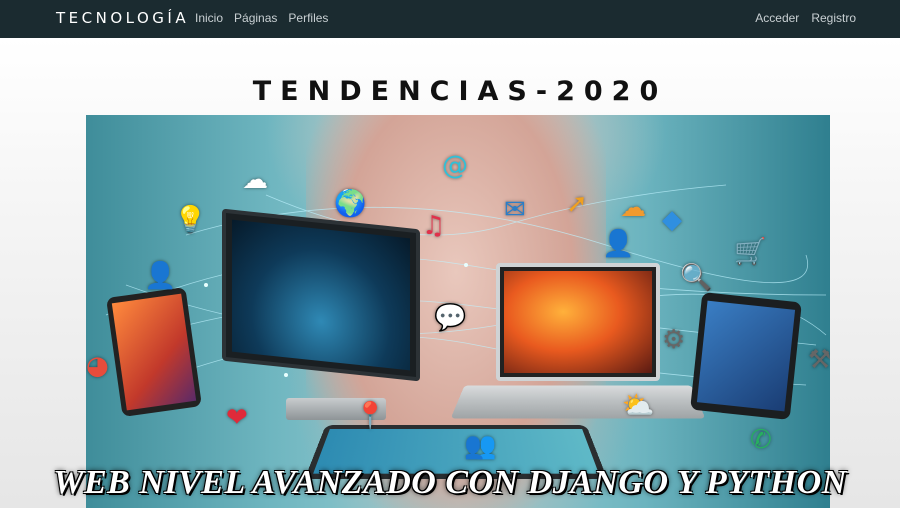  What do you see at coordinates (515, 210) in the screenshot?
I see `envelope-icon: ✉` at bounding box center [515, 210].